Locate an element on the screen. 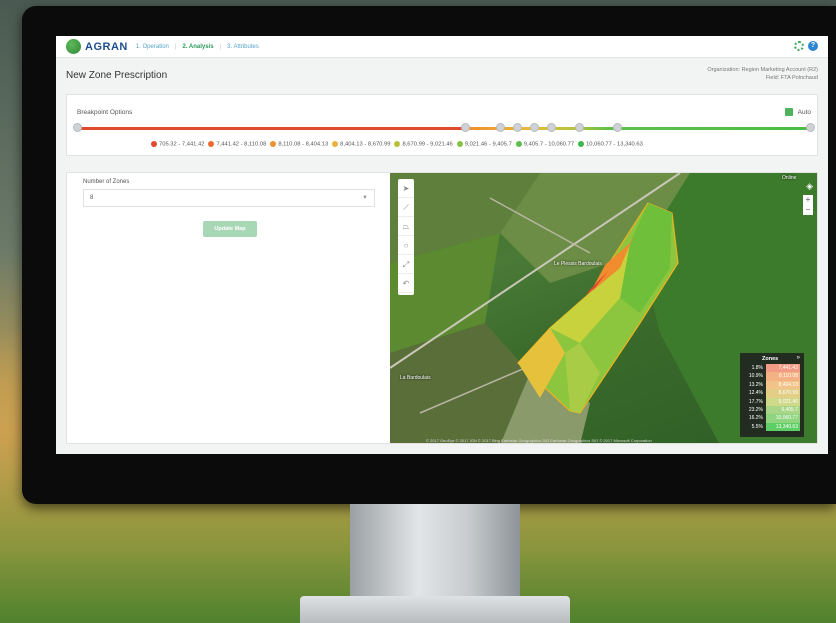 This screenshot has width=836, height=623. chevron-down-icon: ▼ is located at coordinates (365, 198).